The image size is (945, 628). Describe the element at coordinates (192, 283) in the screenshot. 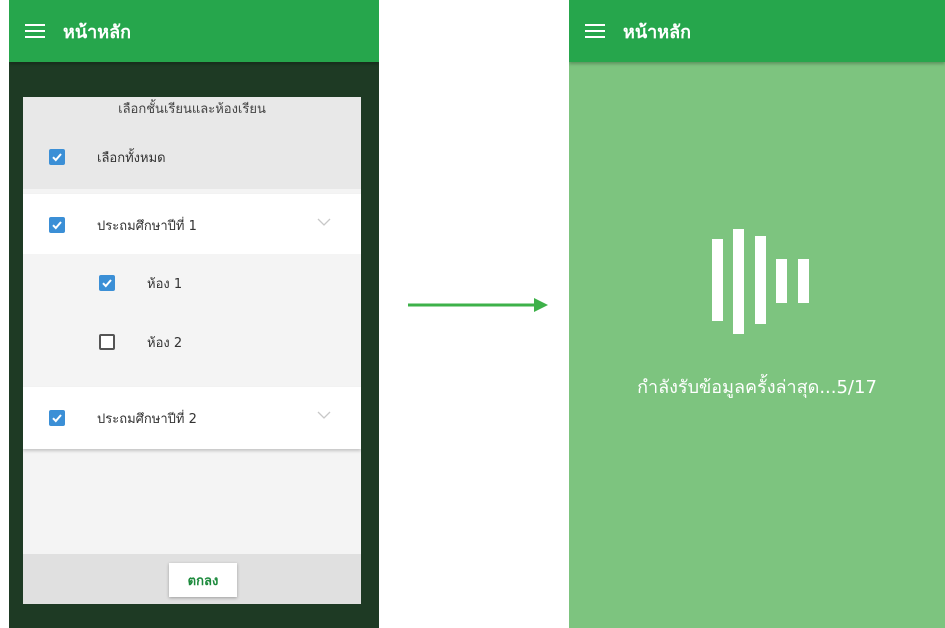

I see `room-row-1: ห้อง 1` at that location.